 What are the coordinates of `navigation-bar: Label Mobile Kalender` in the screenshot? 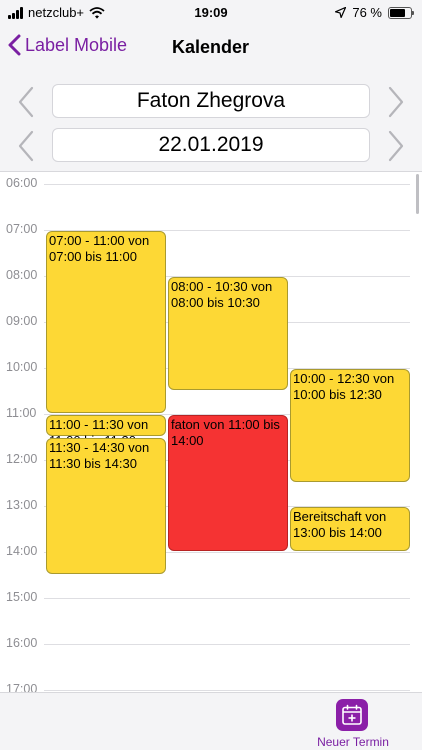 It's located at (211, 48).